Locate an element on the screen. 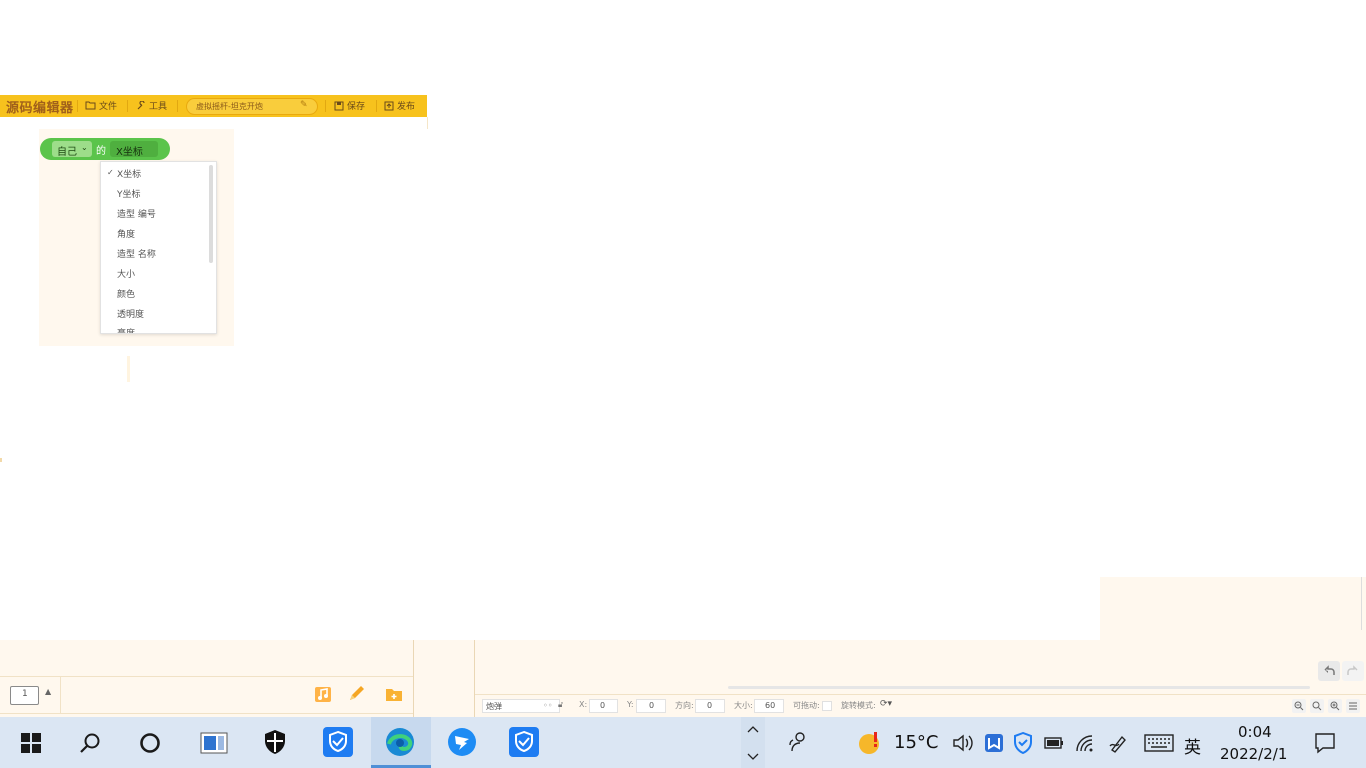  undo-button is located at coordinates (1329, 671).